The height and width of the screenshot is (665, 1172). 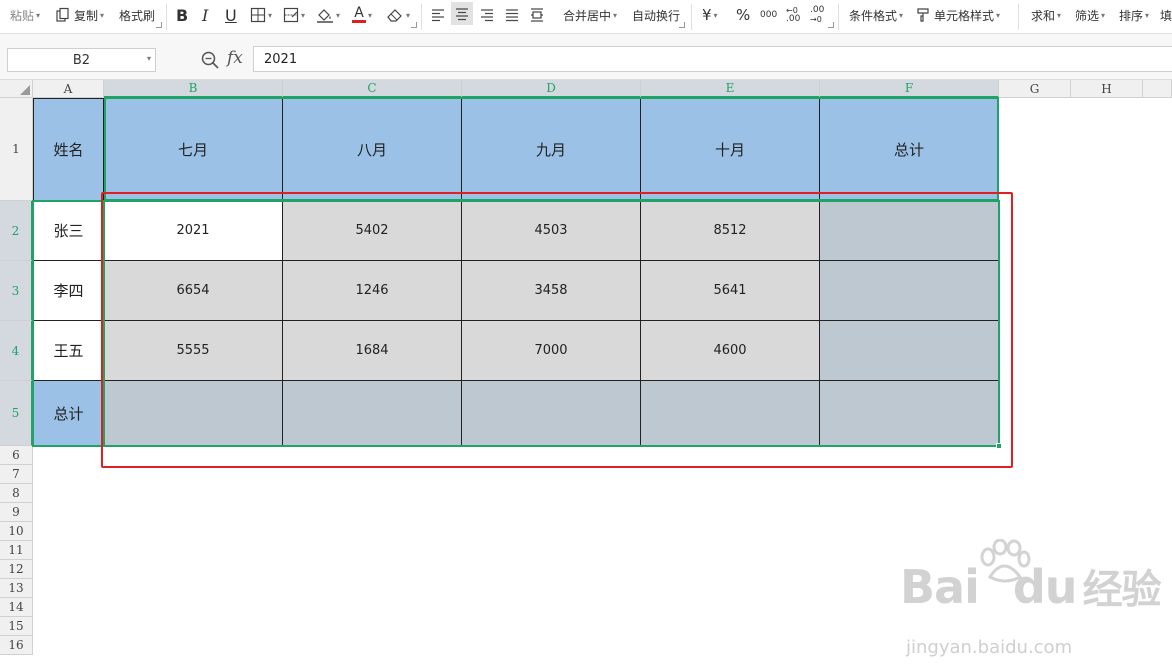 What do you see at coordinates (25, 15) in the screenshot?
I see `paste-button: 粘贴 ▾` at bounding box center [25, 15].